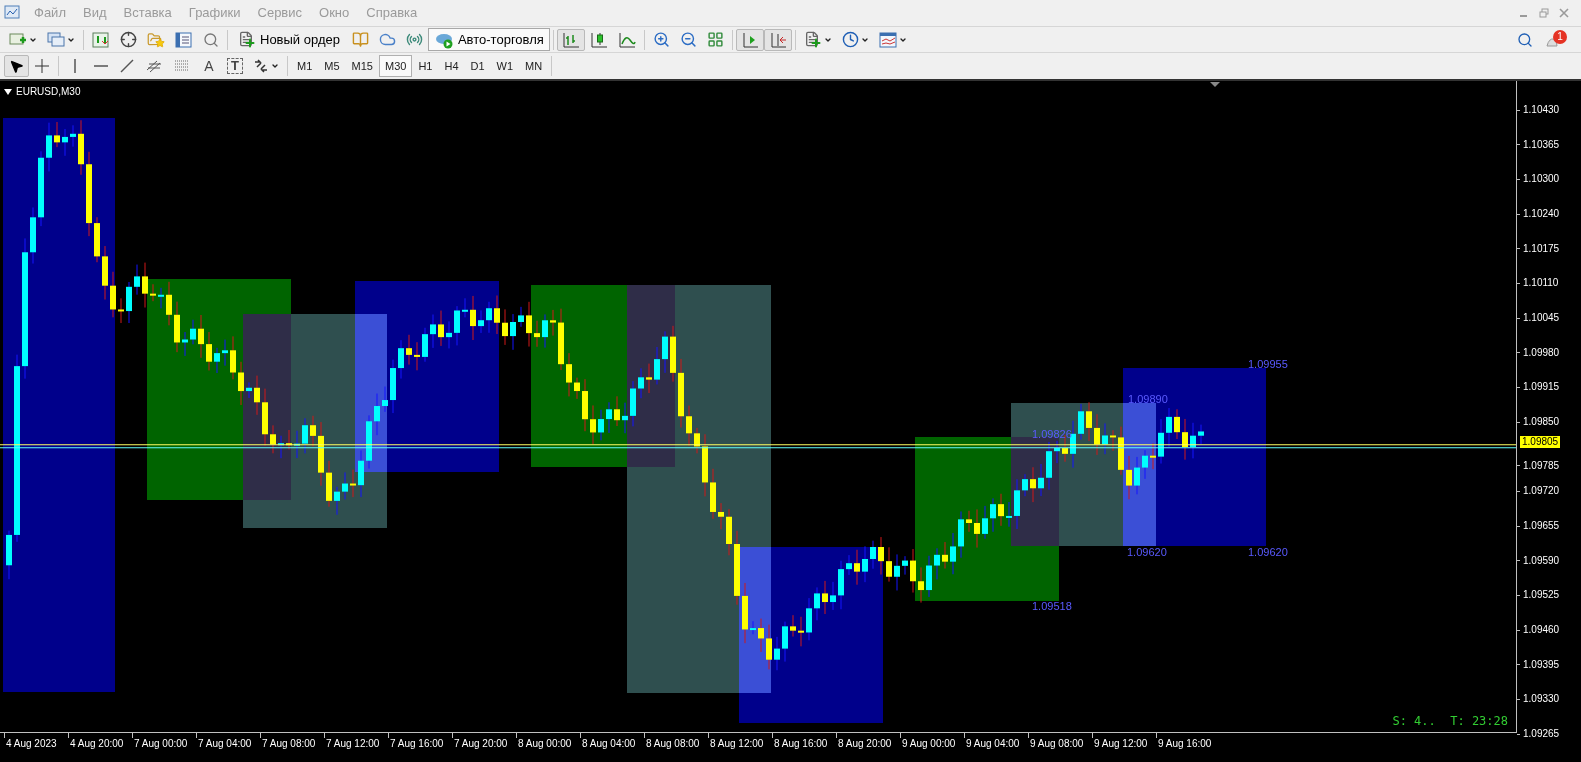 The height and width of the screenshot is (762, 1581). What do you see at coordinates (1552, 42) in the screenshot?
I see `bell-icon` at bounding box center [1552, 42].